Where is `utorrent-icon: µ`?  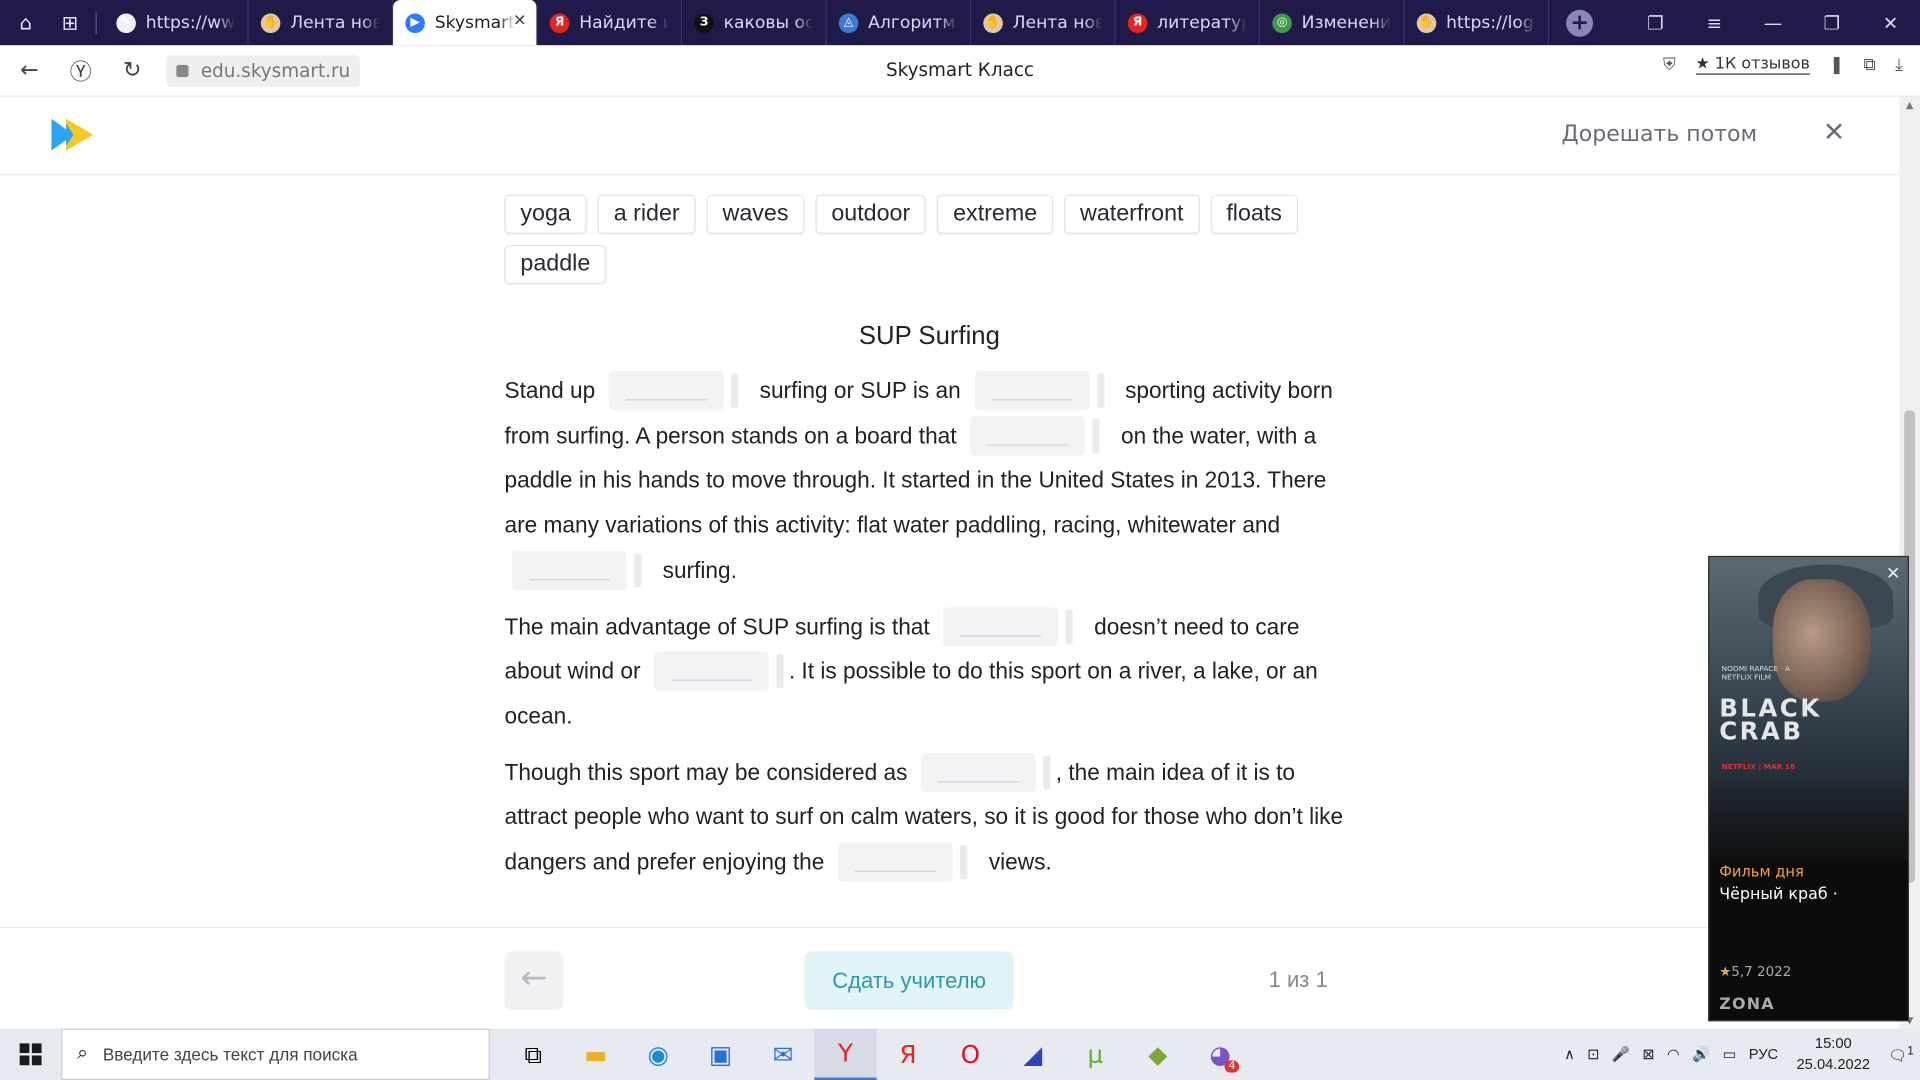
utorrent-icon: µ is located at coordinates (1095, 1054).